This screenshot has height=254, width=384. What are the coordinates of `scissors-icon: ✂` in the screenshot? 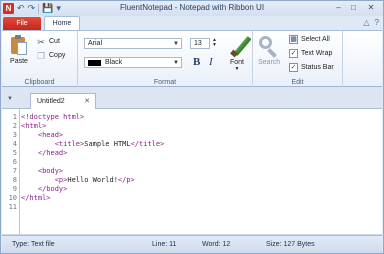 It's located at (41, 41).